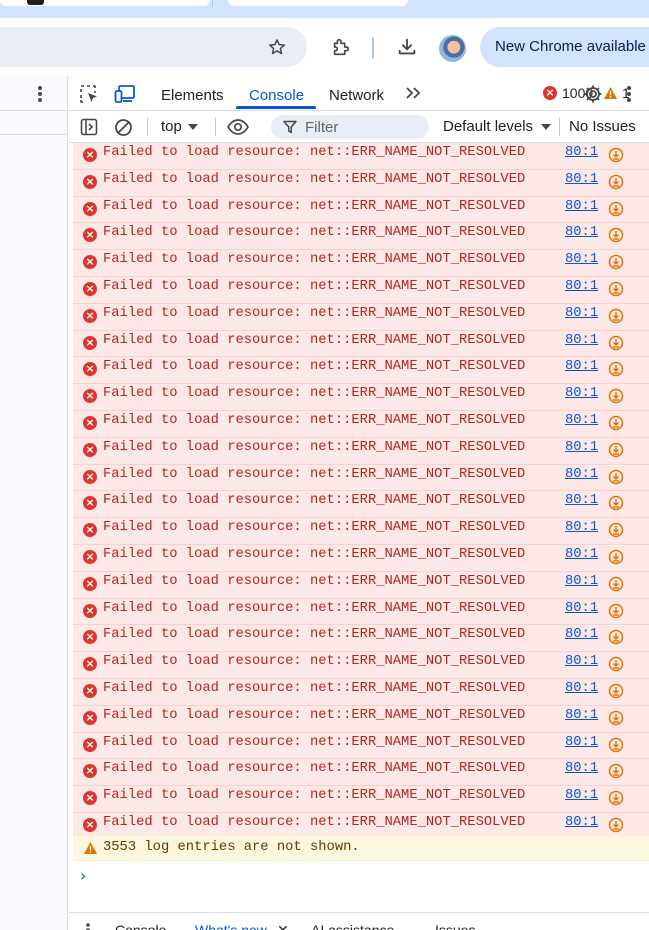 The image size is (649, 930). Describe the element at coordinates (179, 126) in the screenshot. I see `context-selector: top` at that location.